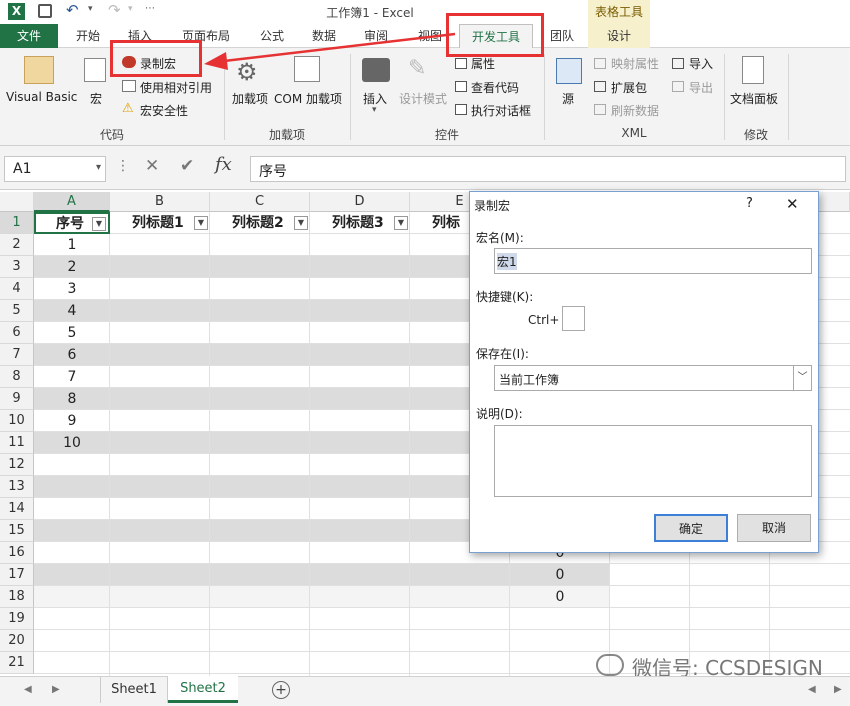  I want to click on hscroll-right-icon: ▶, so click(838, 689).